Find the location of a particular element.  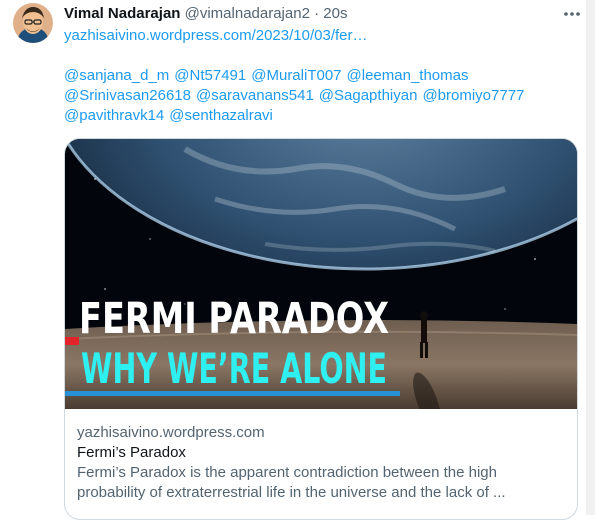

card-image-headline: FERMI PARADOX is located at coordinates (234, 319).